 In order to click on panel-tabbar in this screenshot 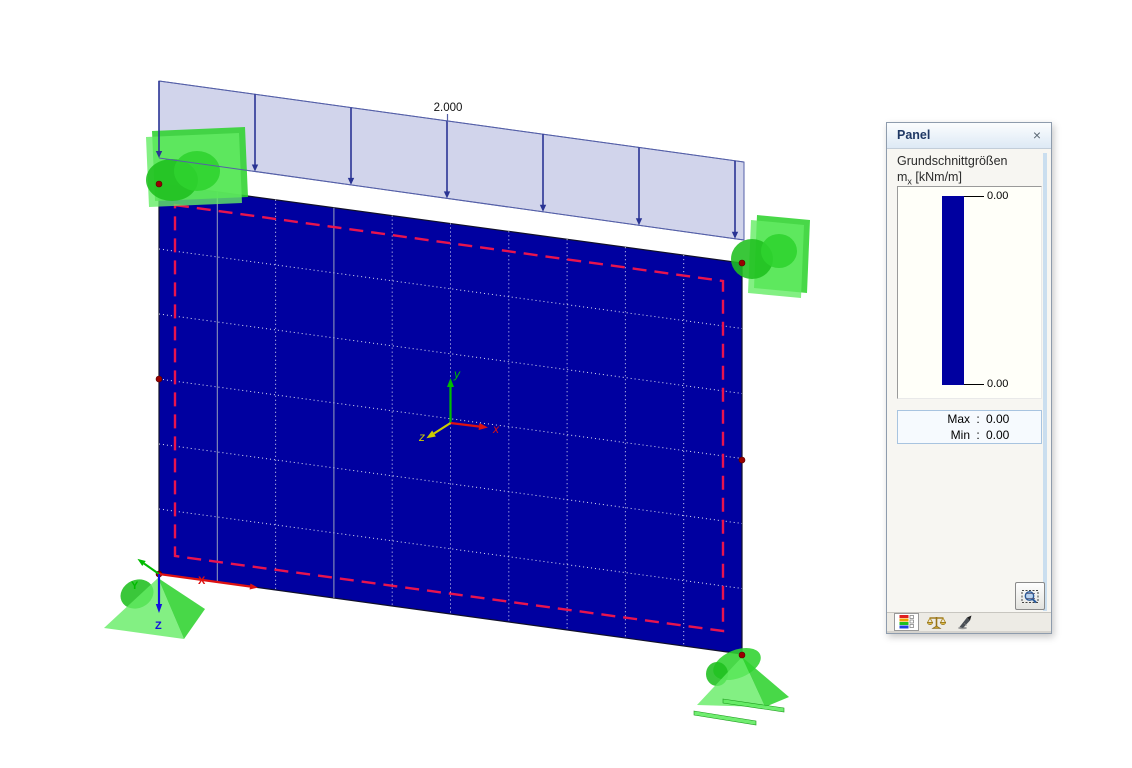, I will do `click(969, 622)`.